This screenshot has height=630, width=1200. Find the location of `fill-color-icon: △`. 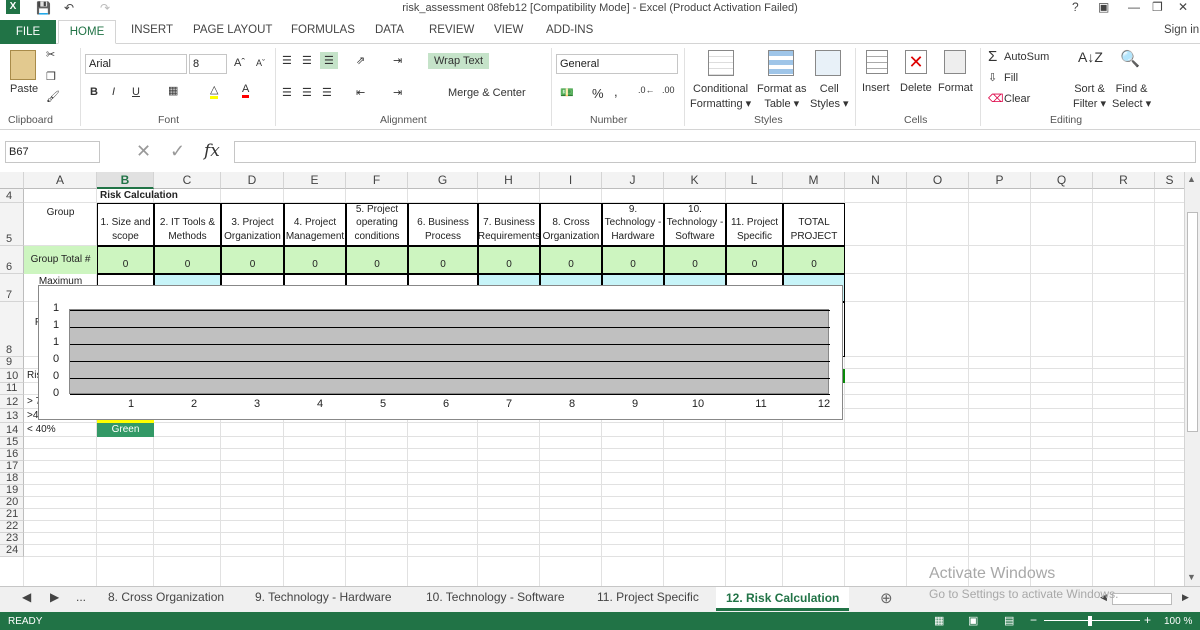

fill-color-icon: △ is located at coordinates (214, 91).